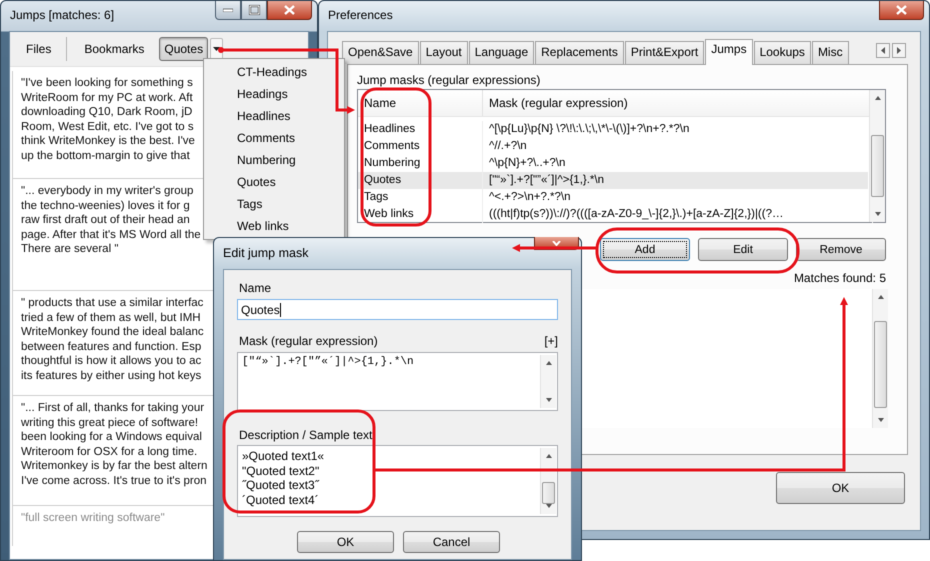  Describe the element at coordinates (360, 15) in the screenshot. I see `window-title: Preferences` at that location.